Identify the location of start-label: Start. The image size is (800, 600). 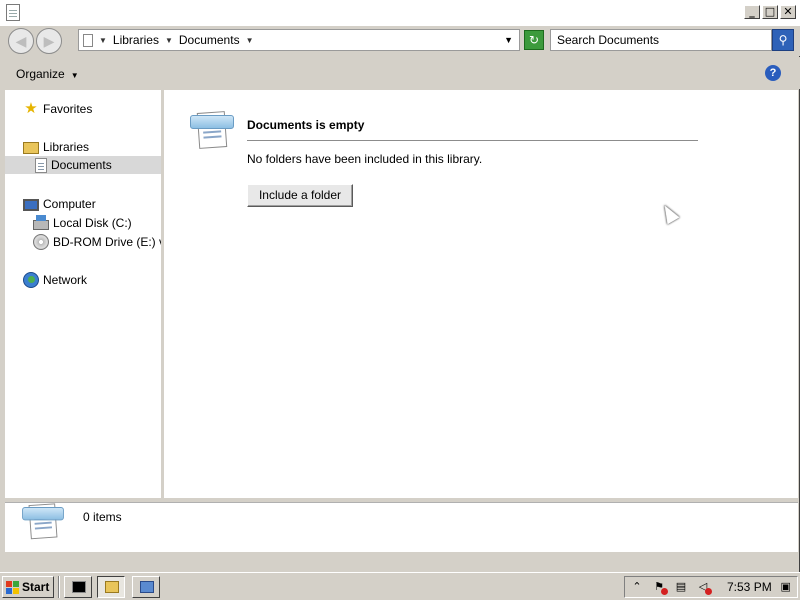
(36, 587).